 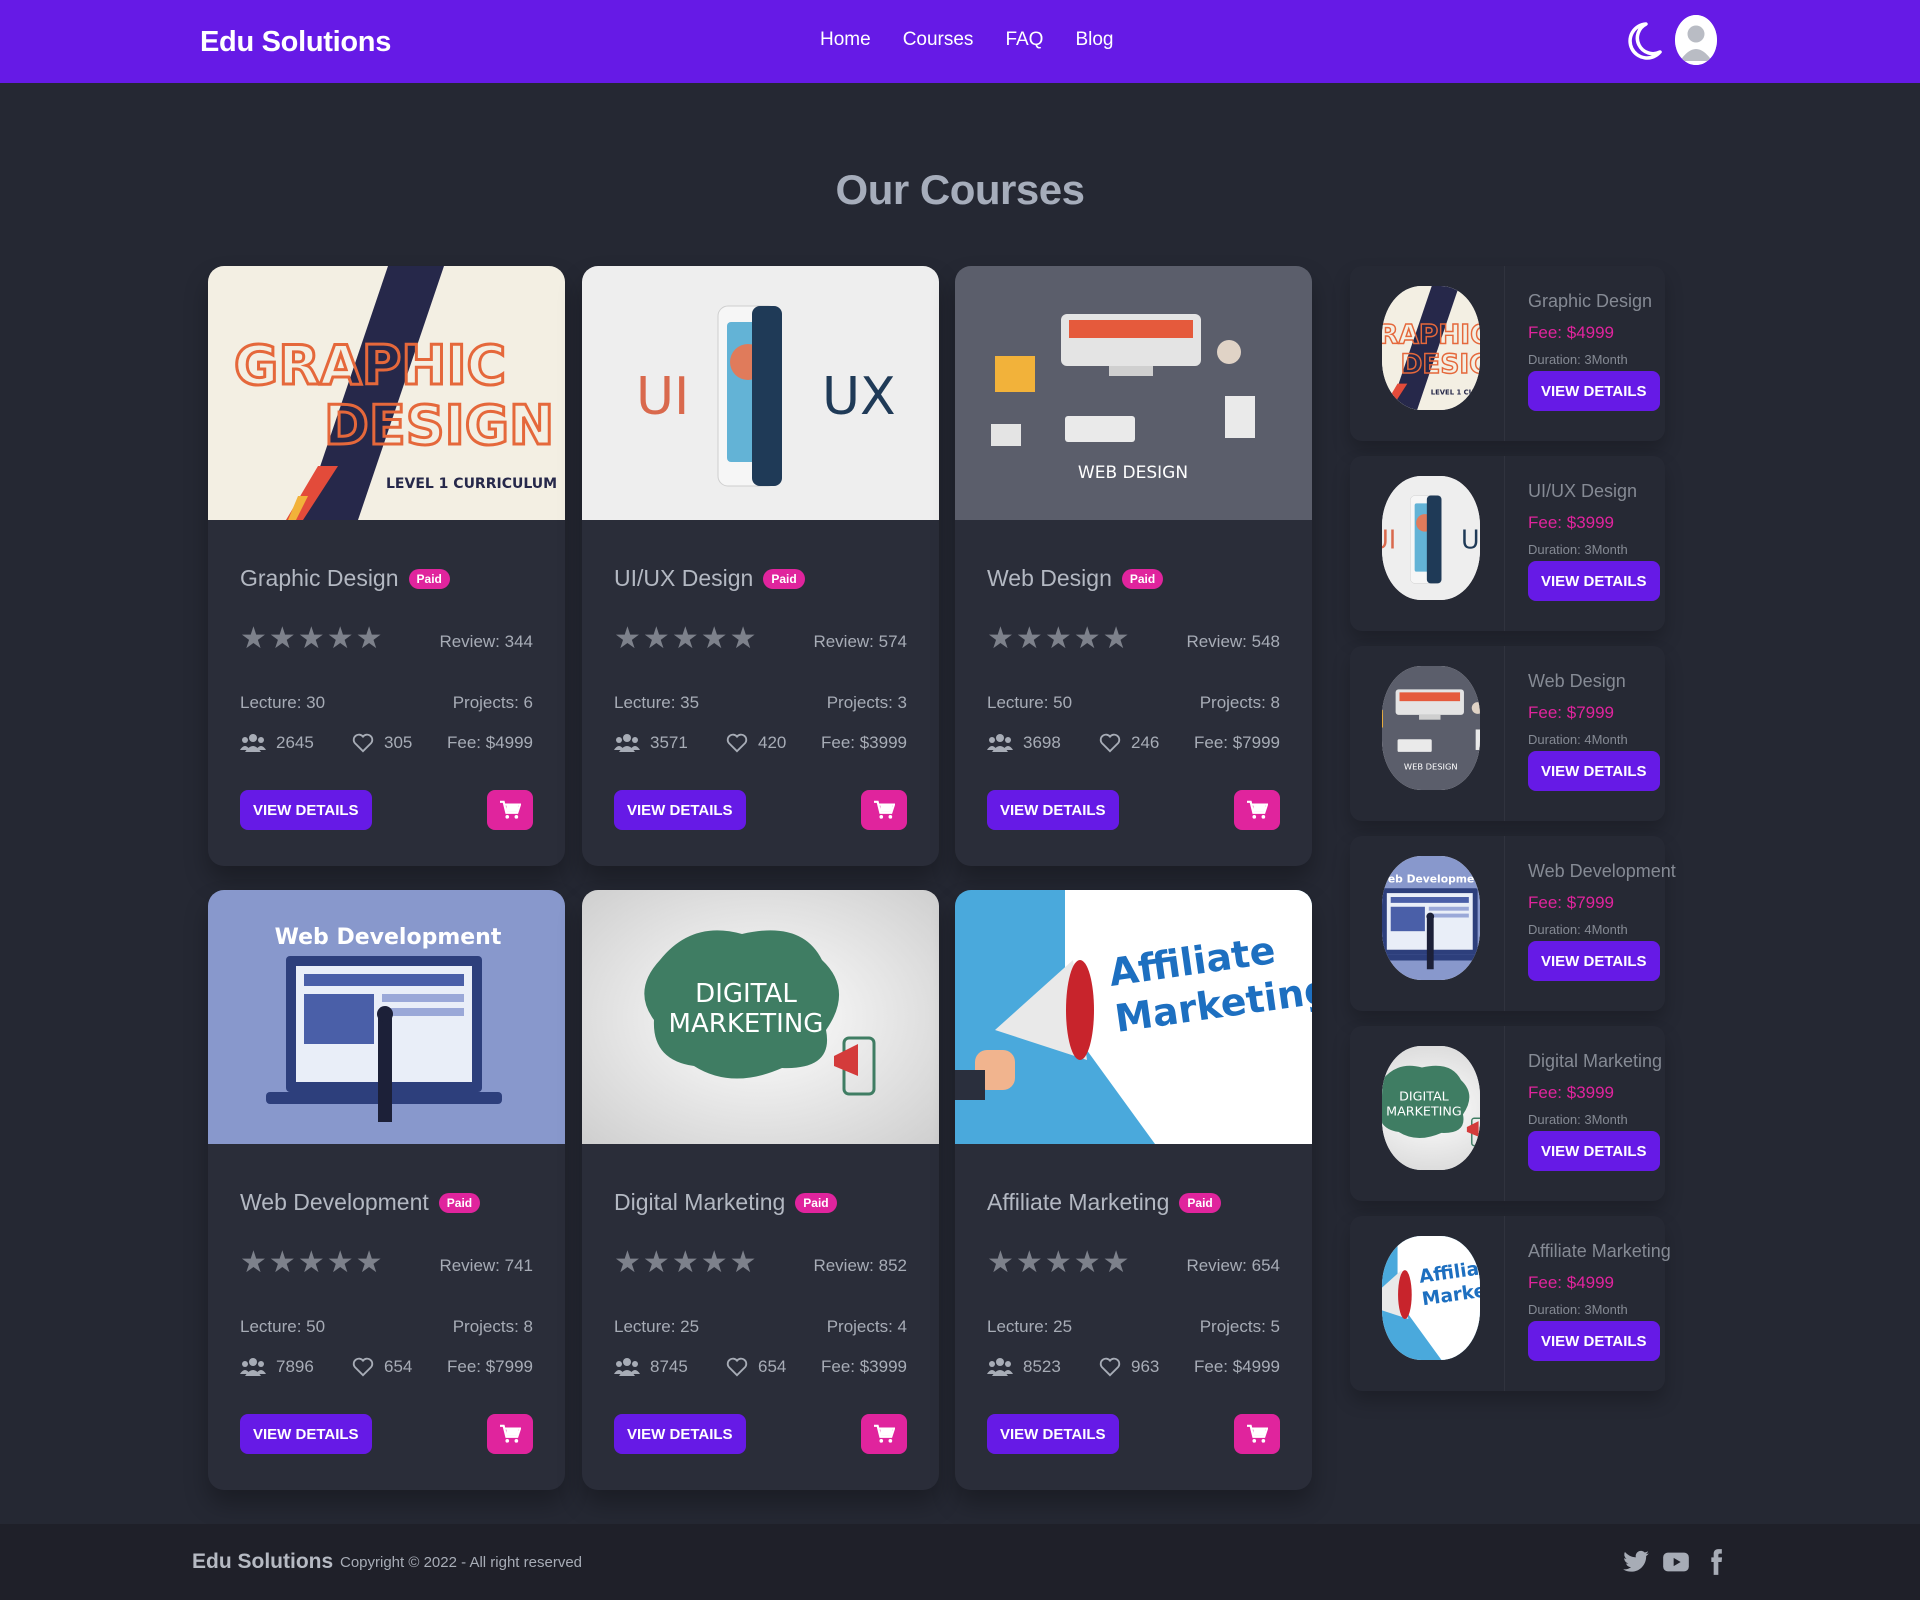 I want to click on web-dev-image-caption: Web Development, so click(x=388, y=937).